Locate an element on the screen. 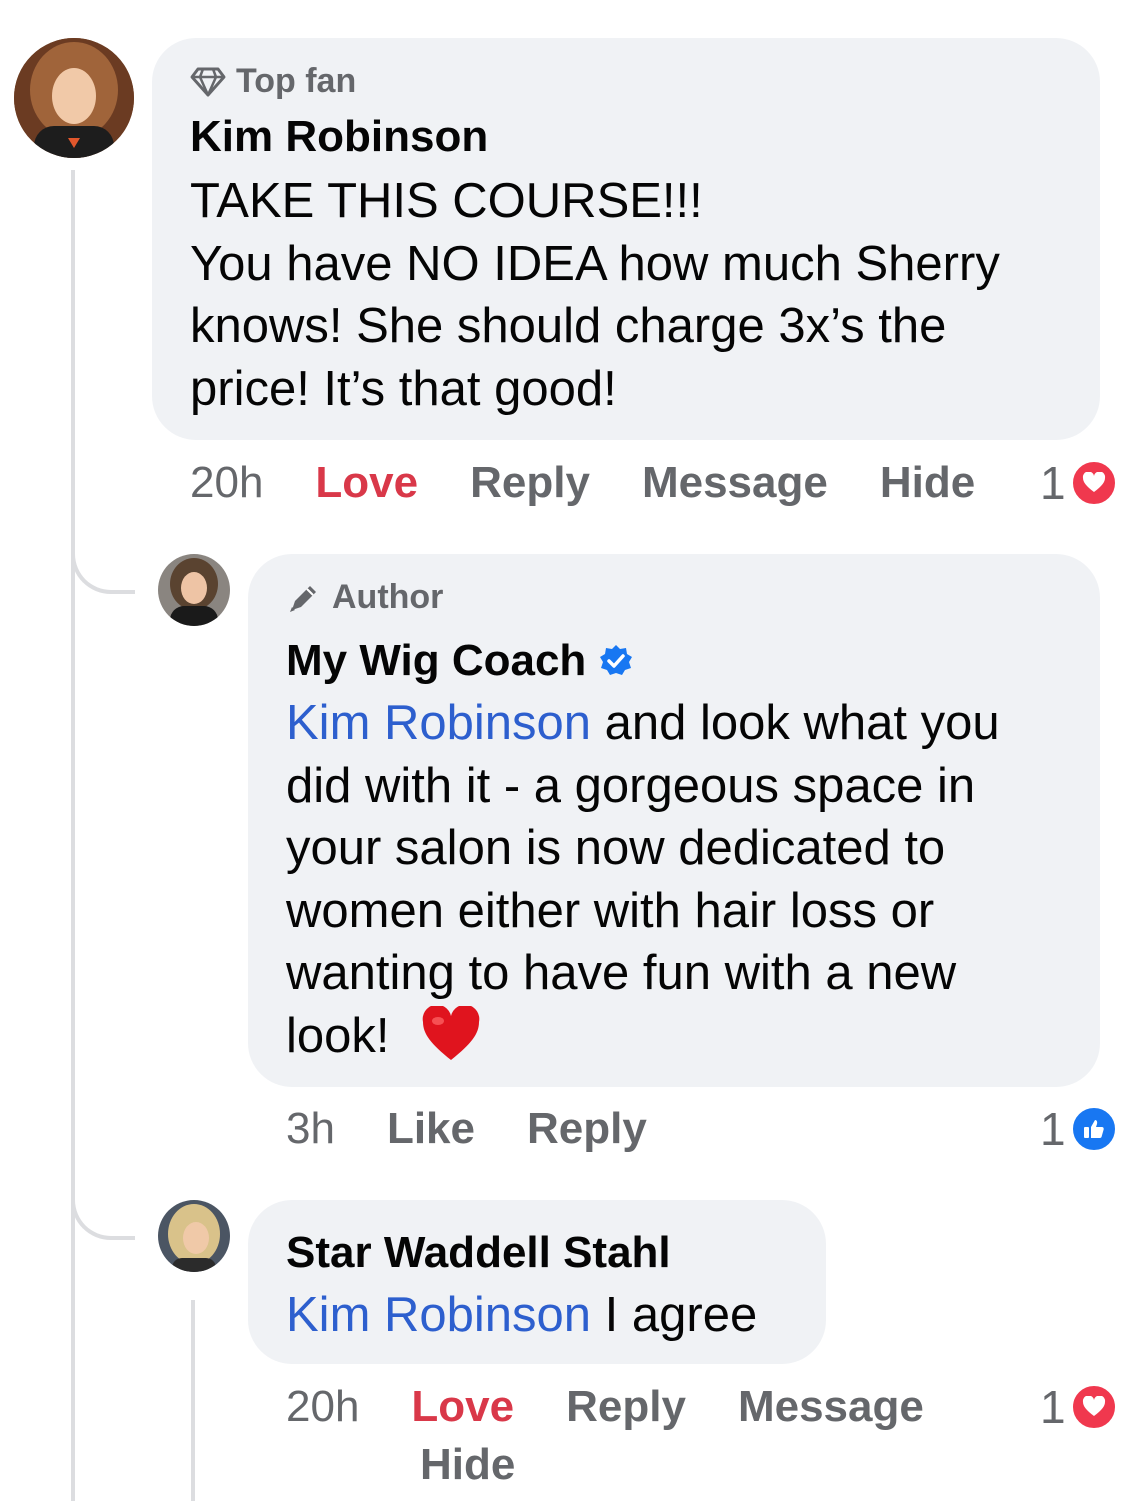 The height and width of the screenshot is (1501, 1148). badge-label: Top fan is located at coordinates (296, 81).